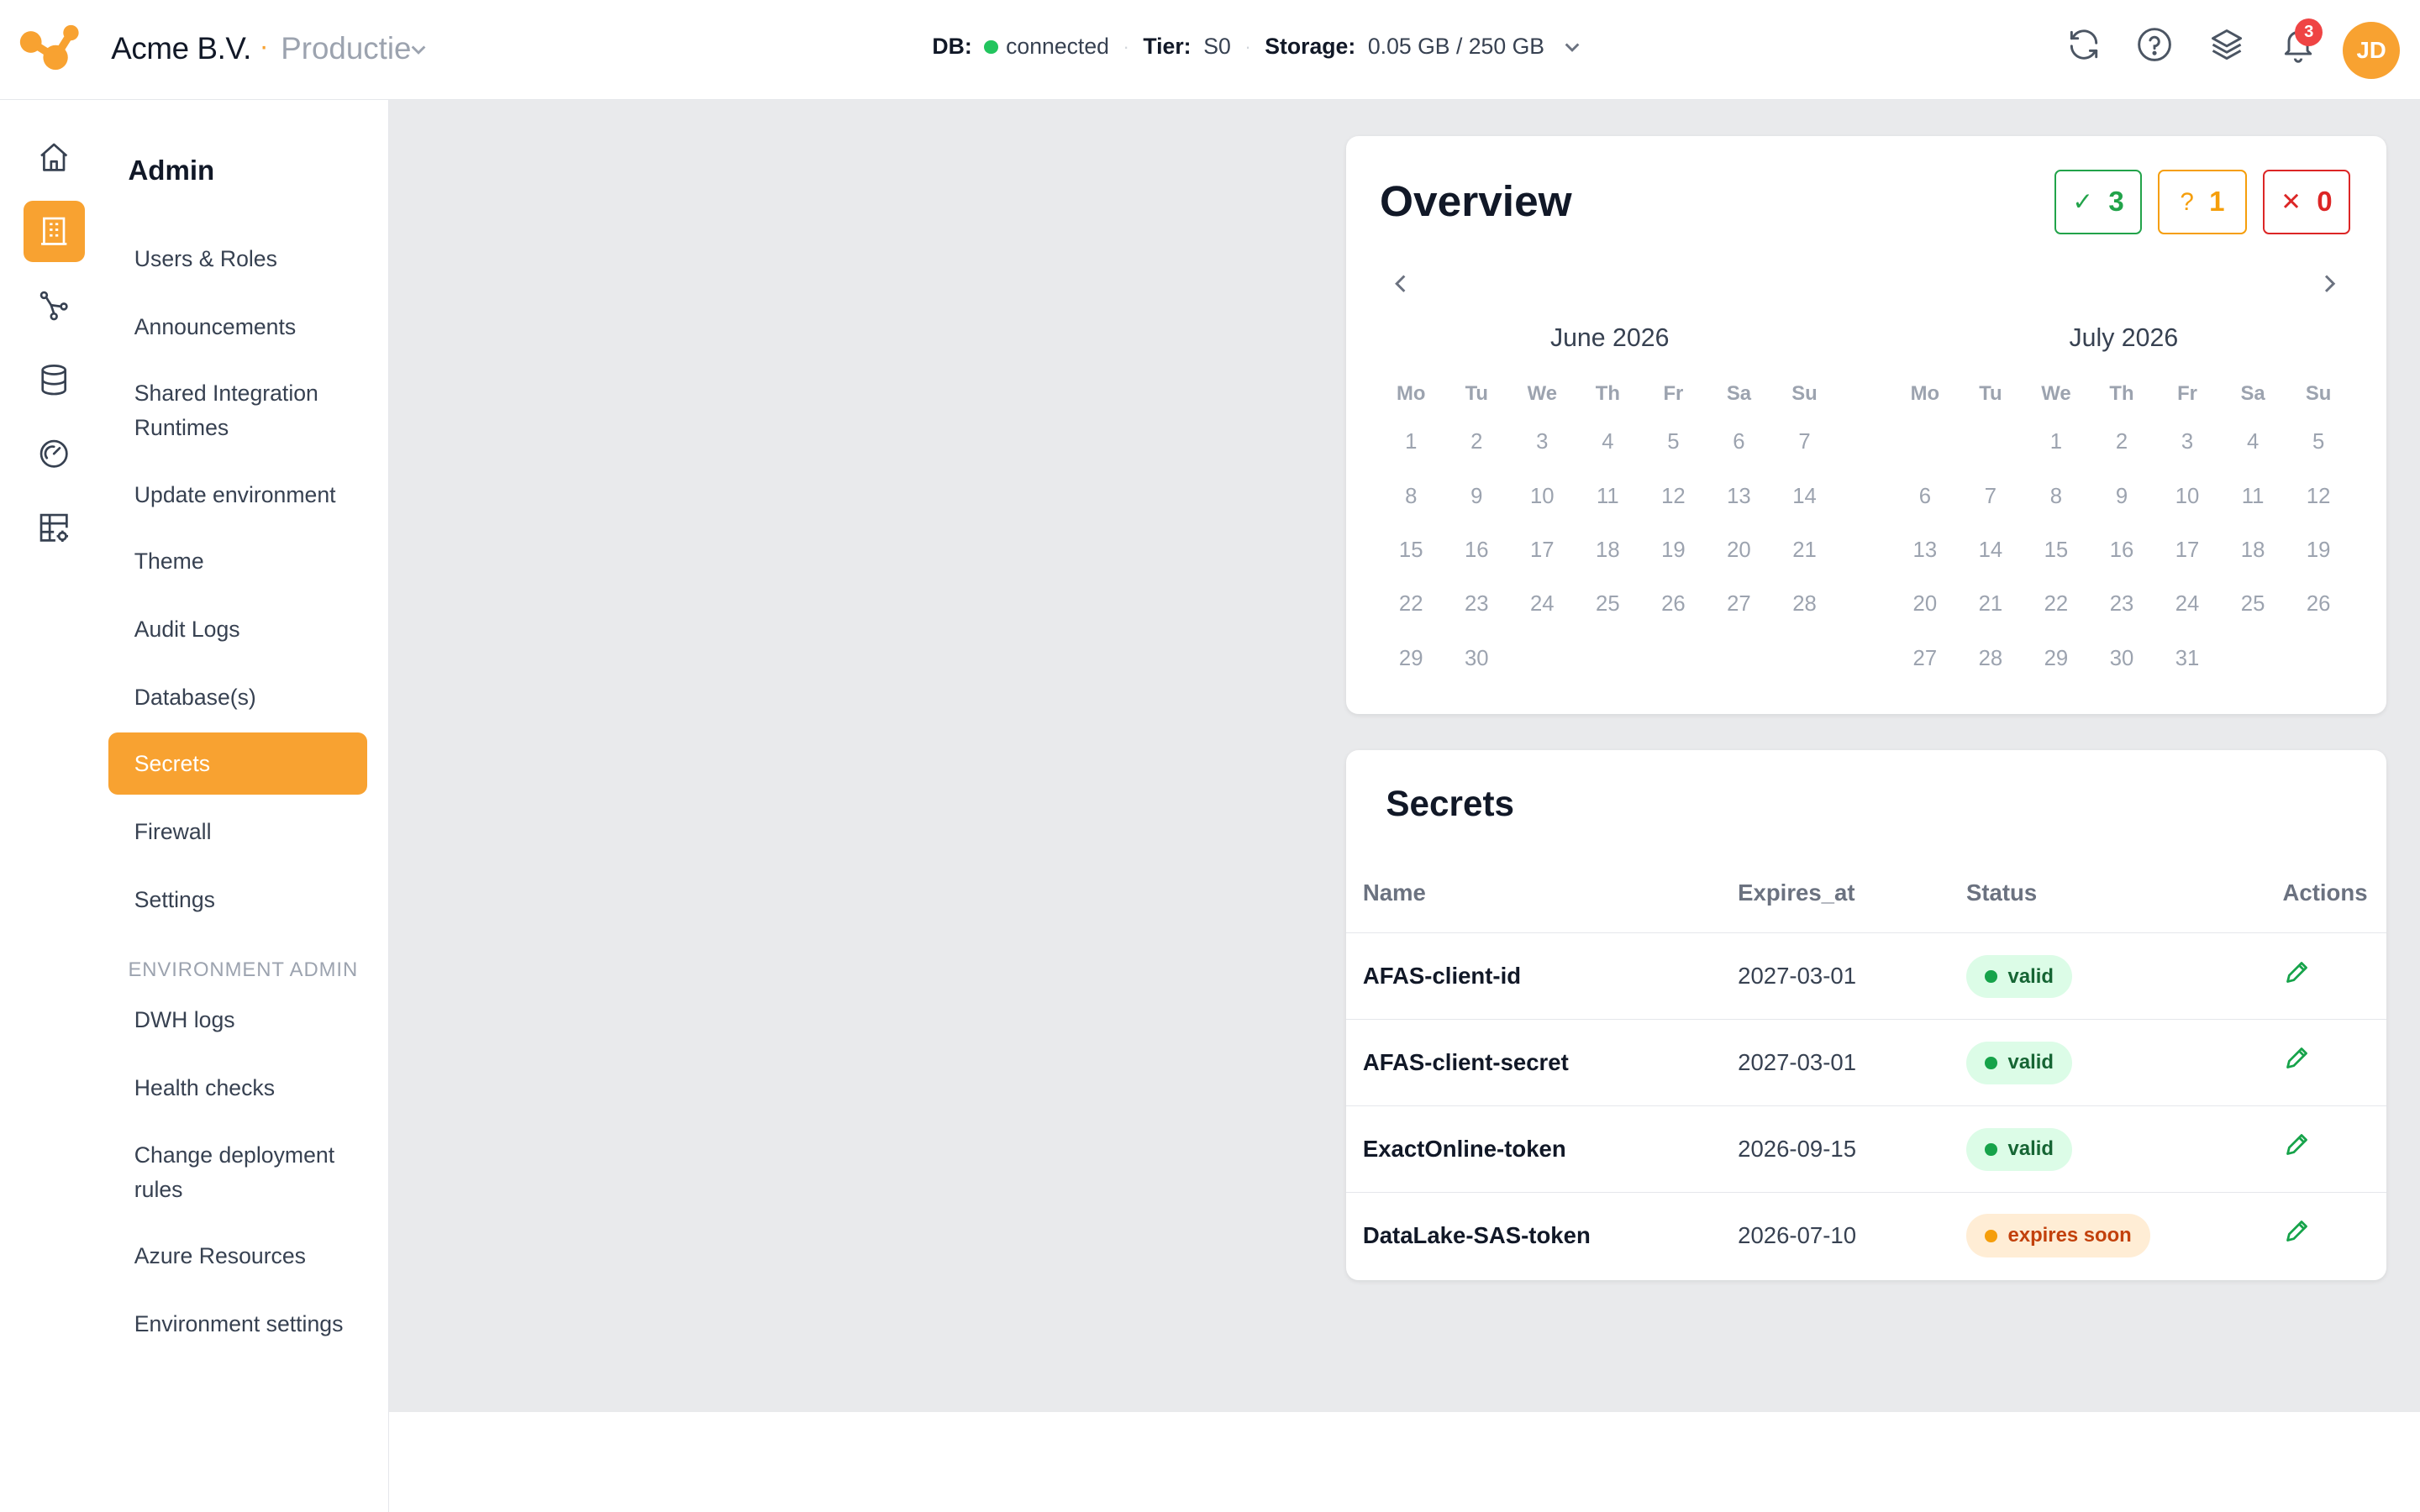  Describe the element at coordinates (54, 157) in the screenshot. I see `rail-item-home` at that location.